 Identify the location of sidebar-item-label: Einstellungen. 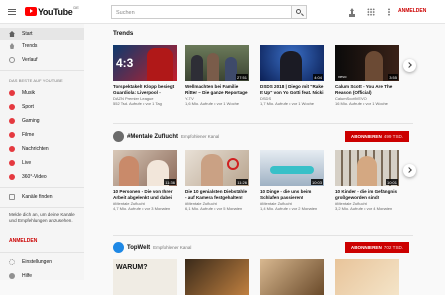
(37, 262).